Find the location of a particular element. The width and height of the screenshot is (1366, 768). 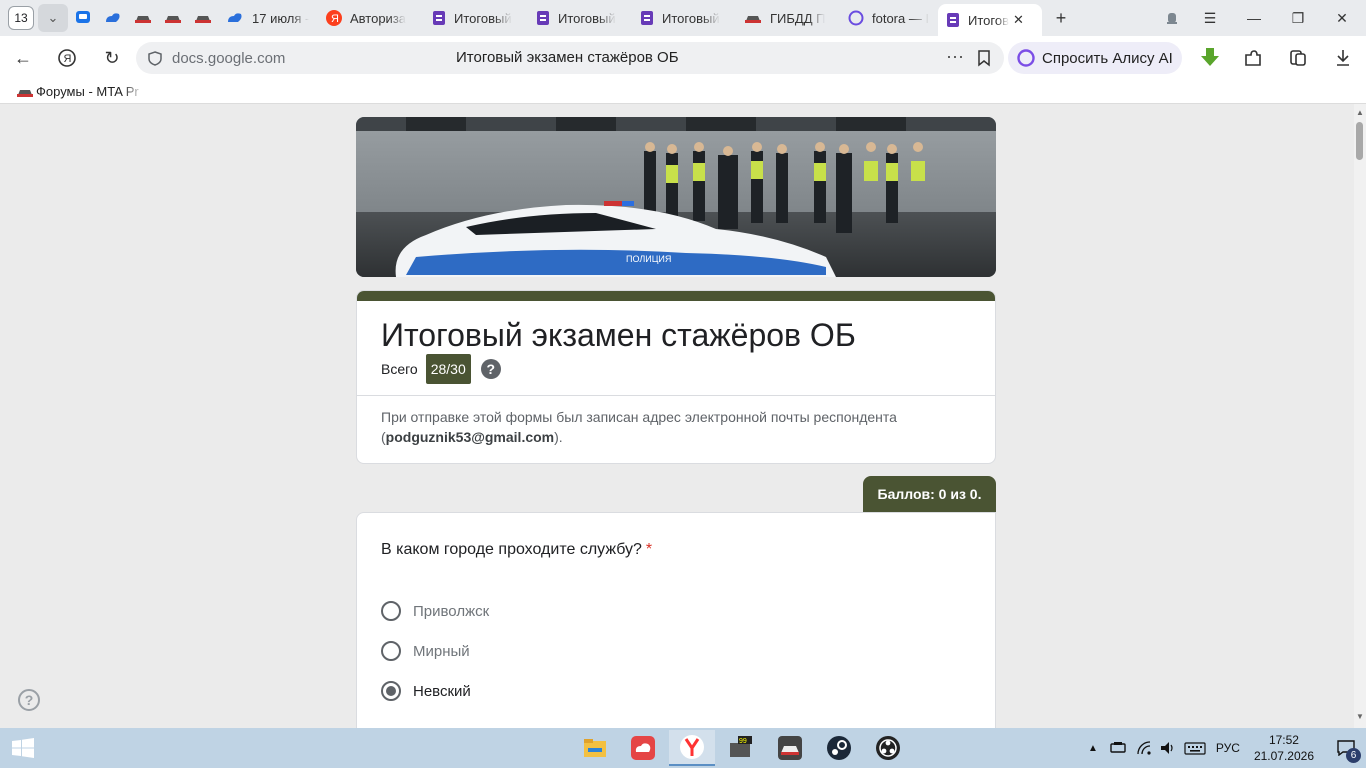

red-cloud-icon is located at coordinates (643, 748).